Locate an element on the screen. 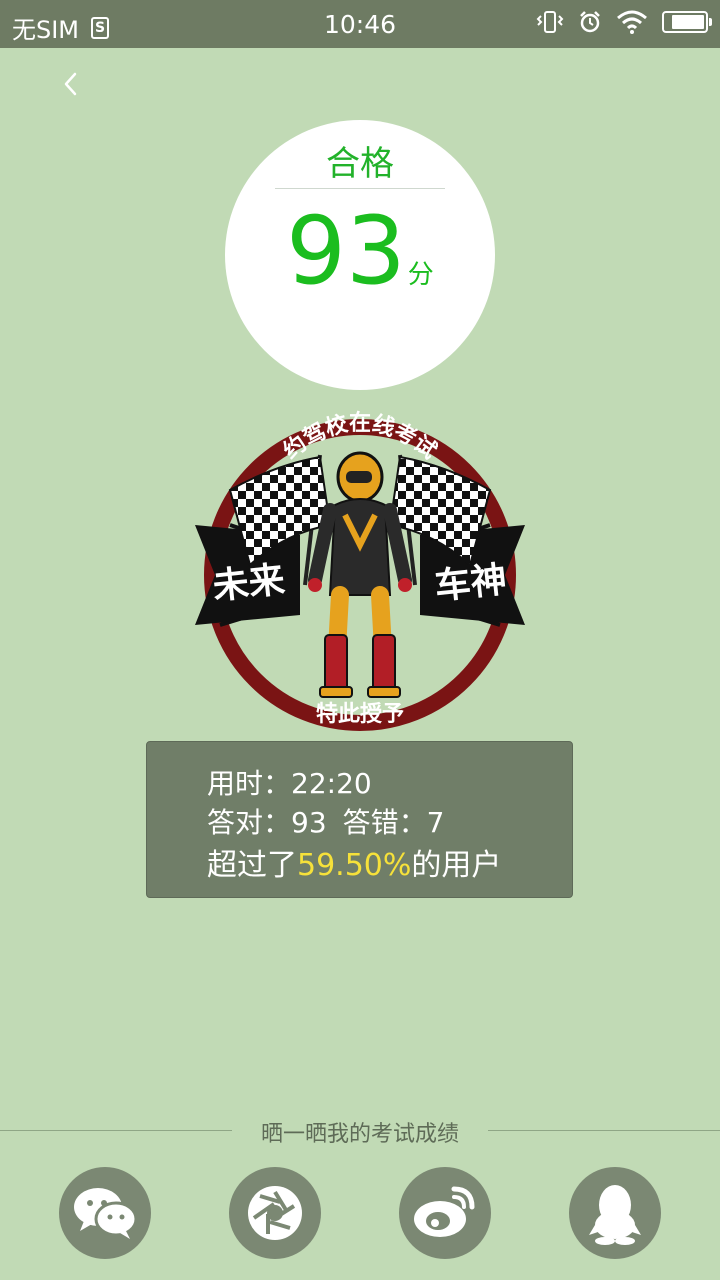 Image resolution: width=720 pixels, height=1280 pixels. wechat-icon is located at coordinates (106, 1213).